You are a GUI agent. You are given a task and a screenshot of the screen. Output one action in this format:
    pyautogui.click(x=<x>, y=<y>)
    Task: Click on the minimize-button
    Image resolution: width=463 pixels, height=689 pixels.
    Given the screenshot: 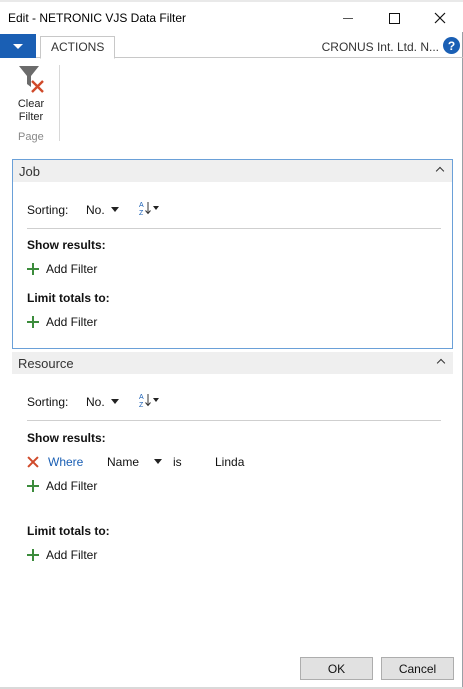 What is the action you would take?
    pyautogui.click(x=348, y=18)
    